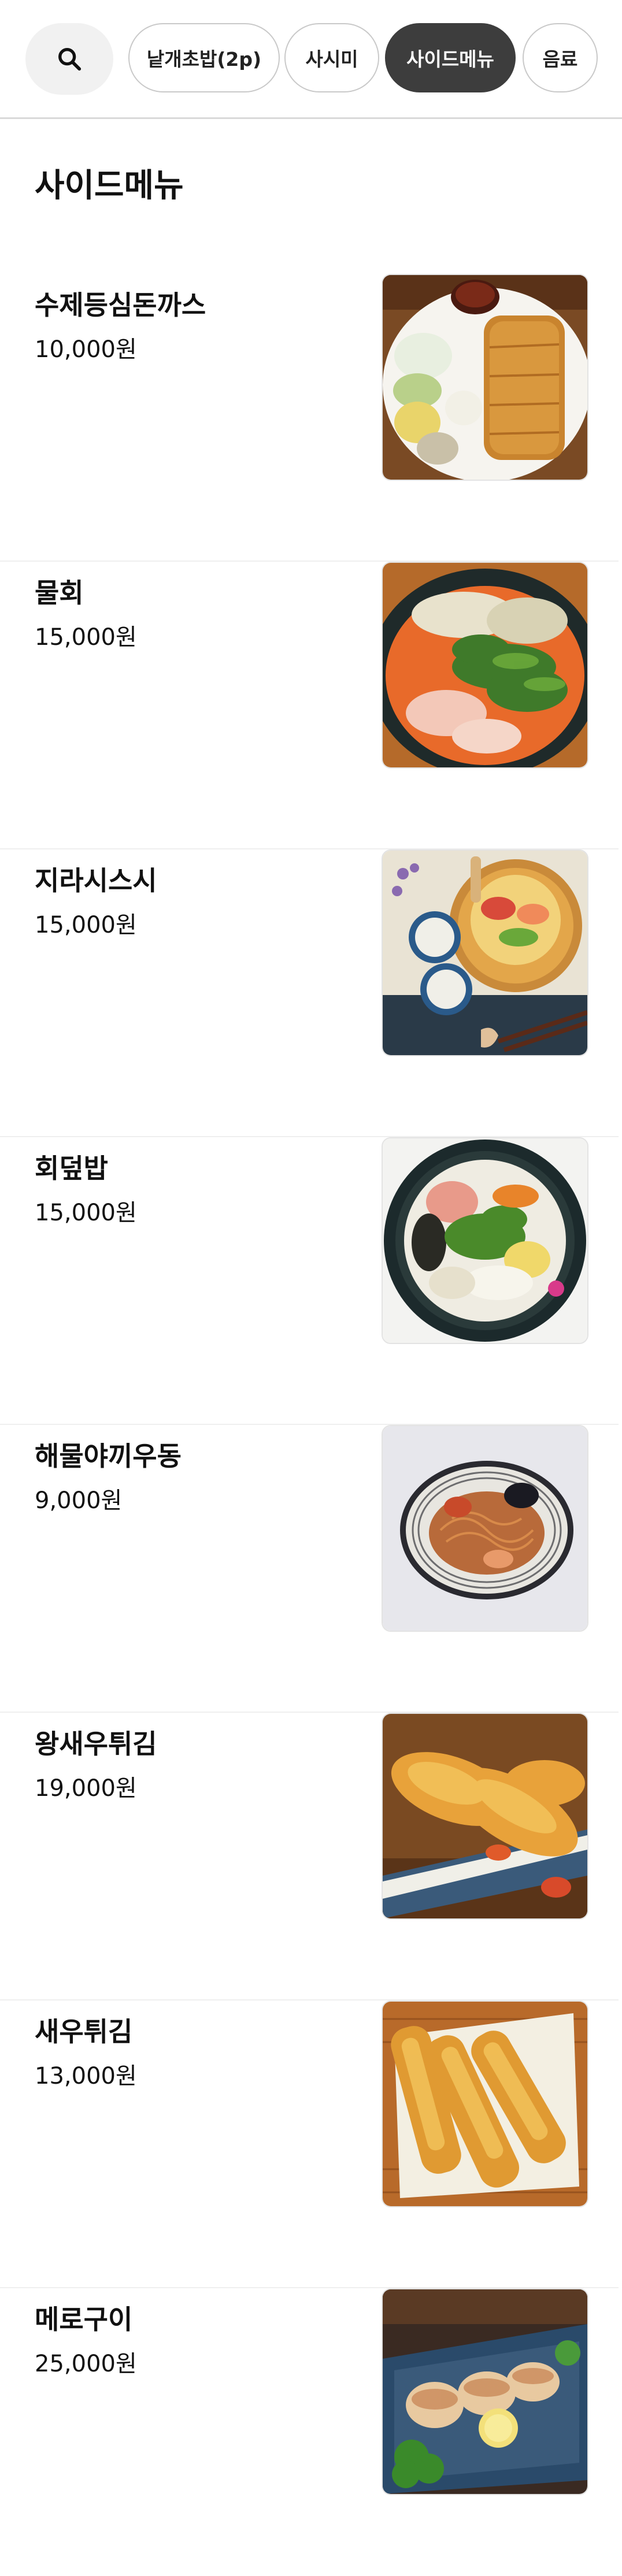 The height and width of the screenshot is (2576, 622). Describe the element at coordinates (204, 58) in the screenshot. I see `tab-nigiri: 낱개초밥(2p)` at that location.